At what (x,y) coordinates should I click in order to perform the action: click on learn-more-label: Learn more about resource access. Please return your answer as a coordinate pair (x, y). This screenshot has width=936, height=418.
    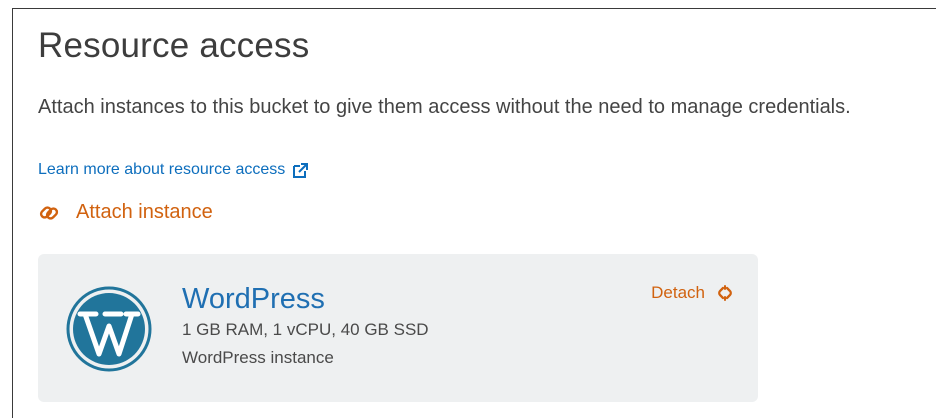
    Looking at the image, I should click on (162, 169).